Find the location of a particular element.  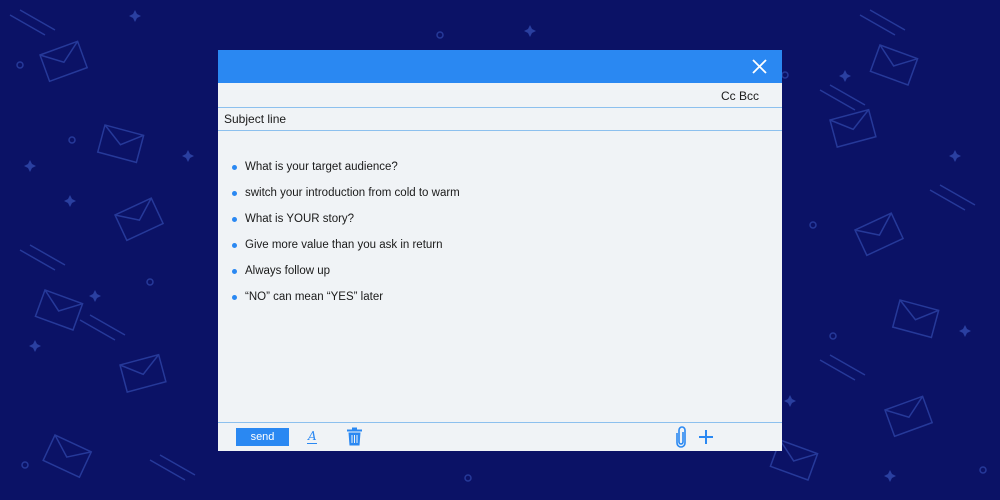

format-text-glyph: A is located at coordinates (312, 436).